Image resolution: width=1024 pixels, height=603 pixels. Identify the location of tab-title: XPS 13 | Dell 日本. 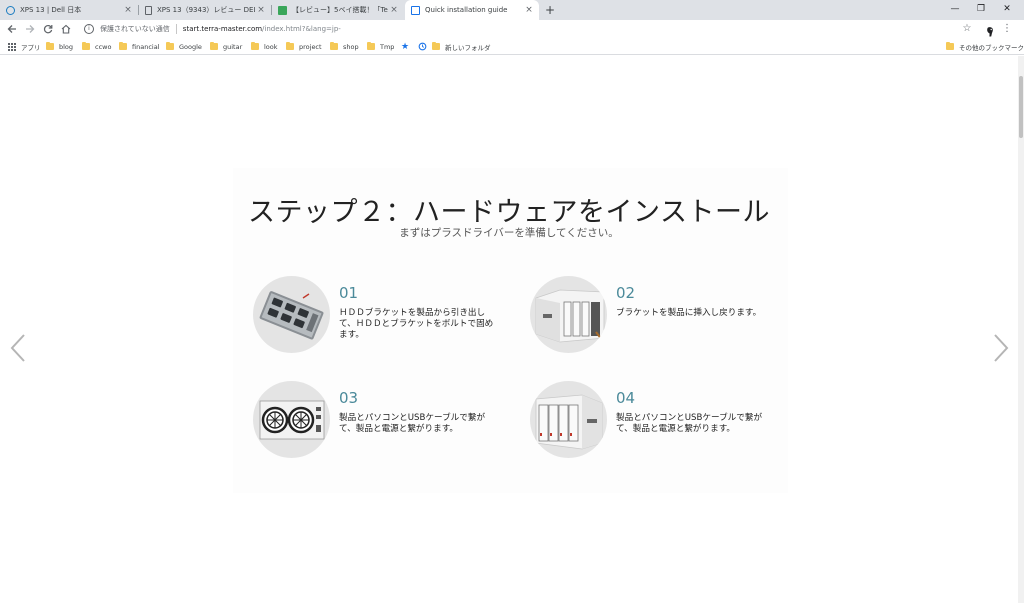
(51, 10).